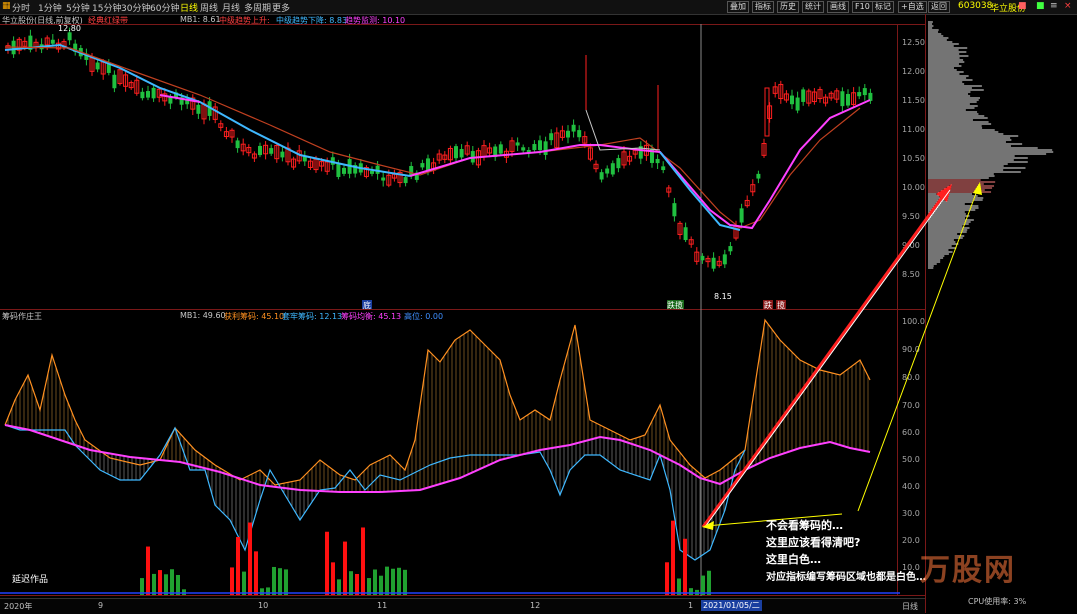  What do you see at coordinates (367, 305) in the screenshot?
I see `signal-bottom: 底` at bounding box center [367, 305].